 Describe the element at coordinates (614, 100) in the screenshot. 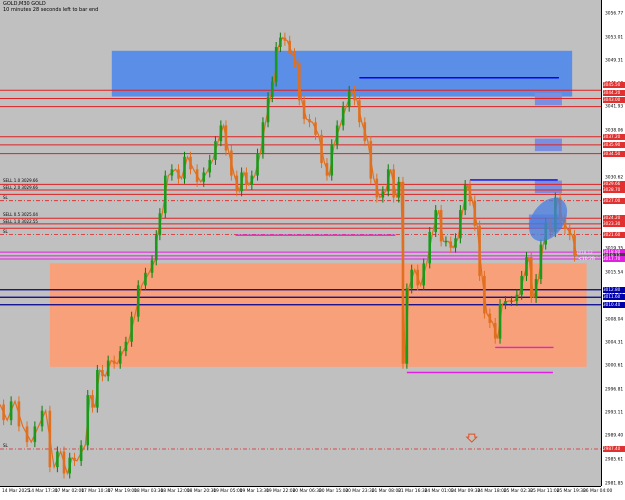

I see `price-level-tag: 3043.00` at that location.